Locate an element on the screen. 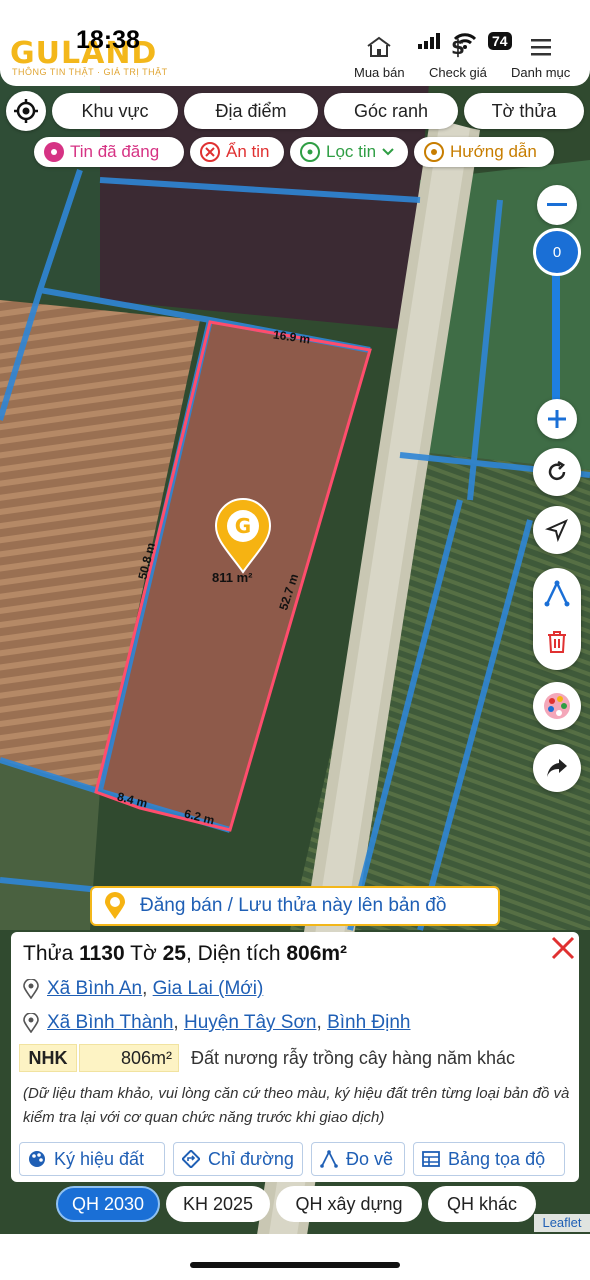 This screenshot has width=590, height=1280. parcel-title: Thửa 1130 Tờ 25, Diện tích 806m² is located at coordinates (185, 954).